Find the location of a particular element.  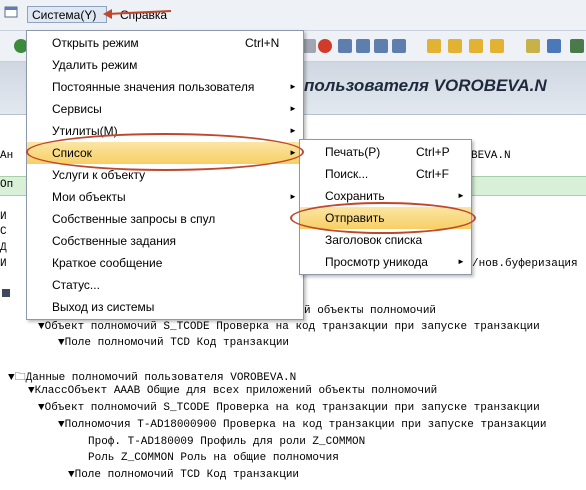

menu-item-services: Сервисы ► is located at coordinates (165, 109).